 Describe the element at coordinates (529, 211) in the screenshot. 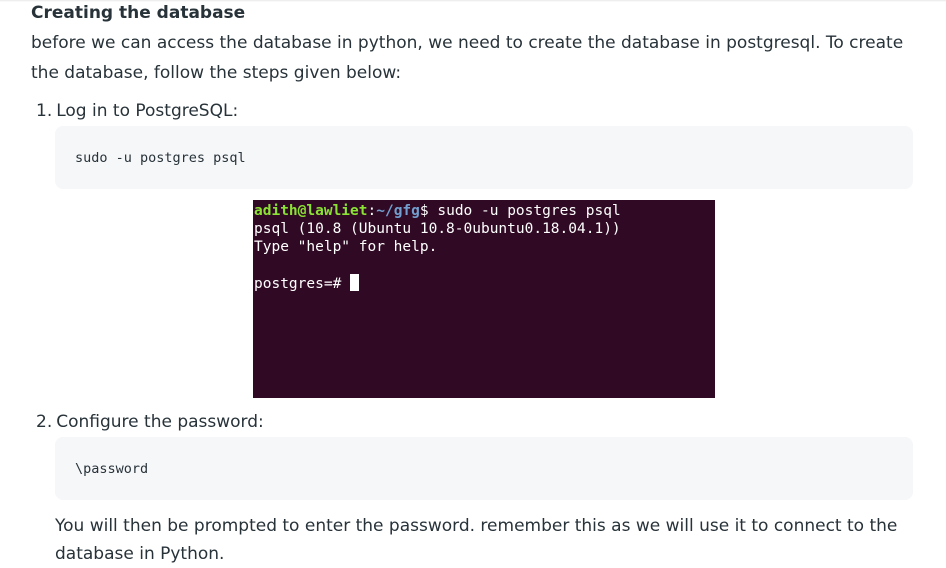

I see `terminal-command: sudo -u postgres psql` at that location.